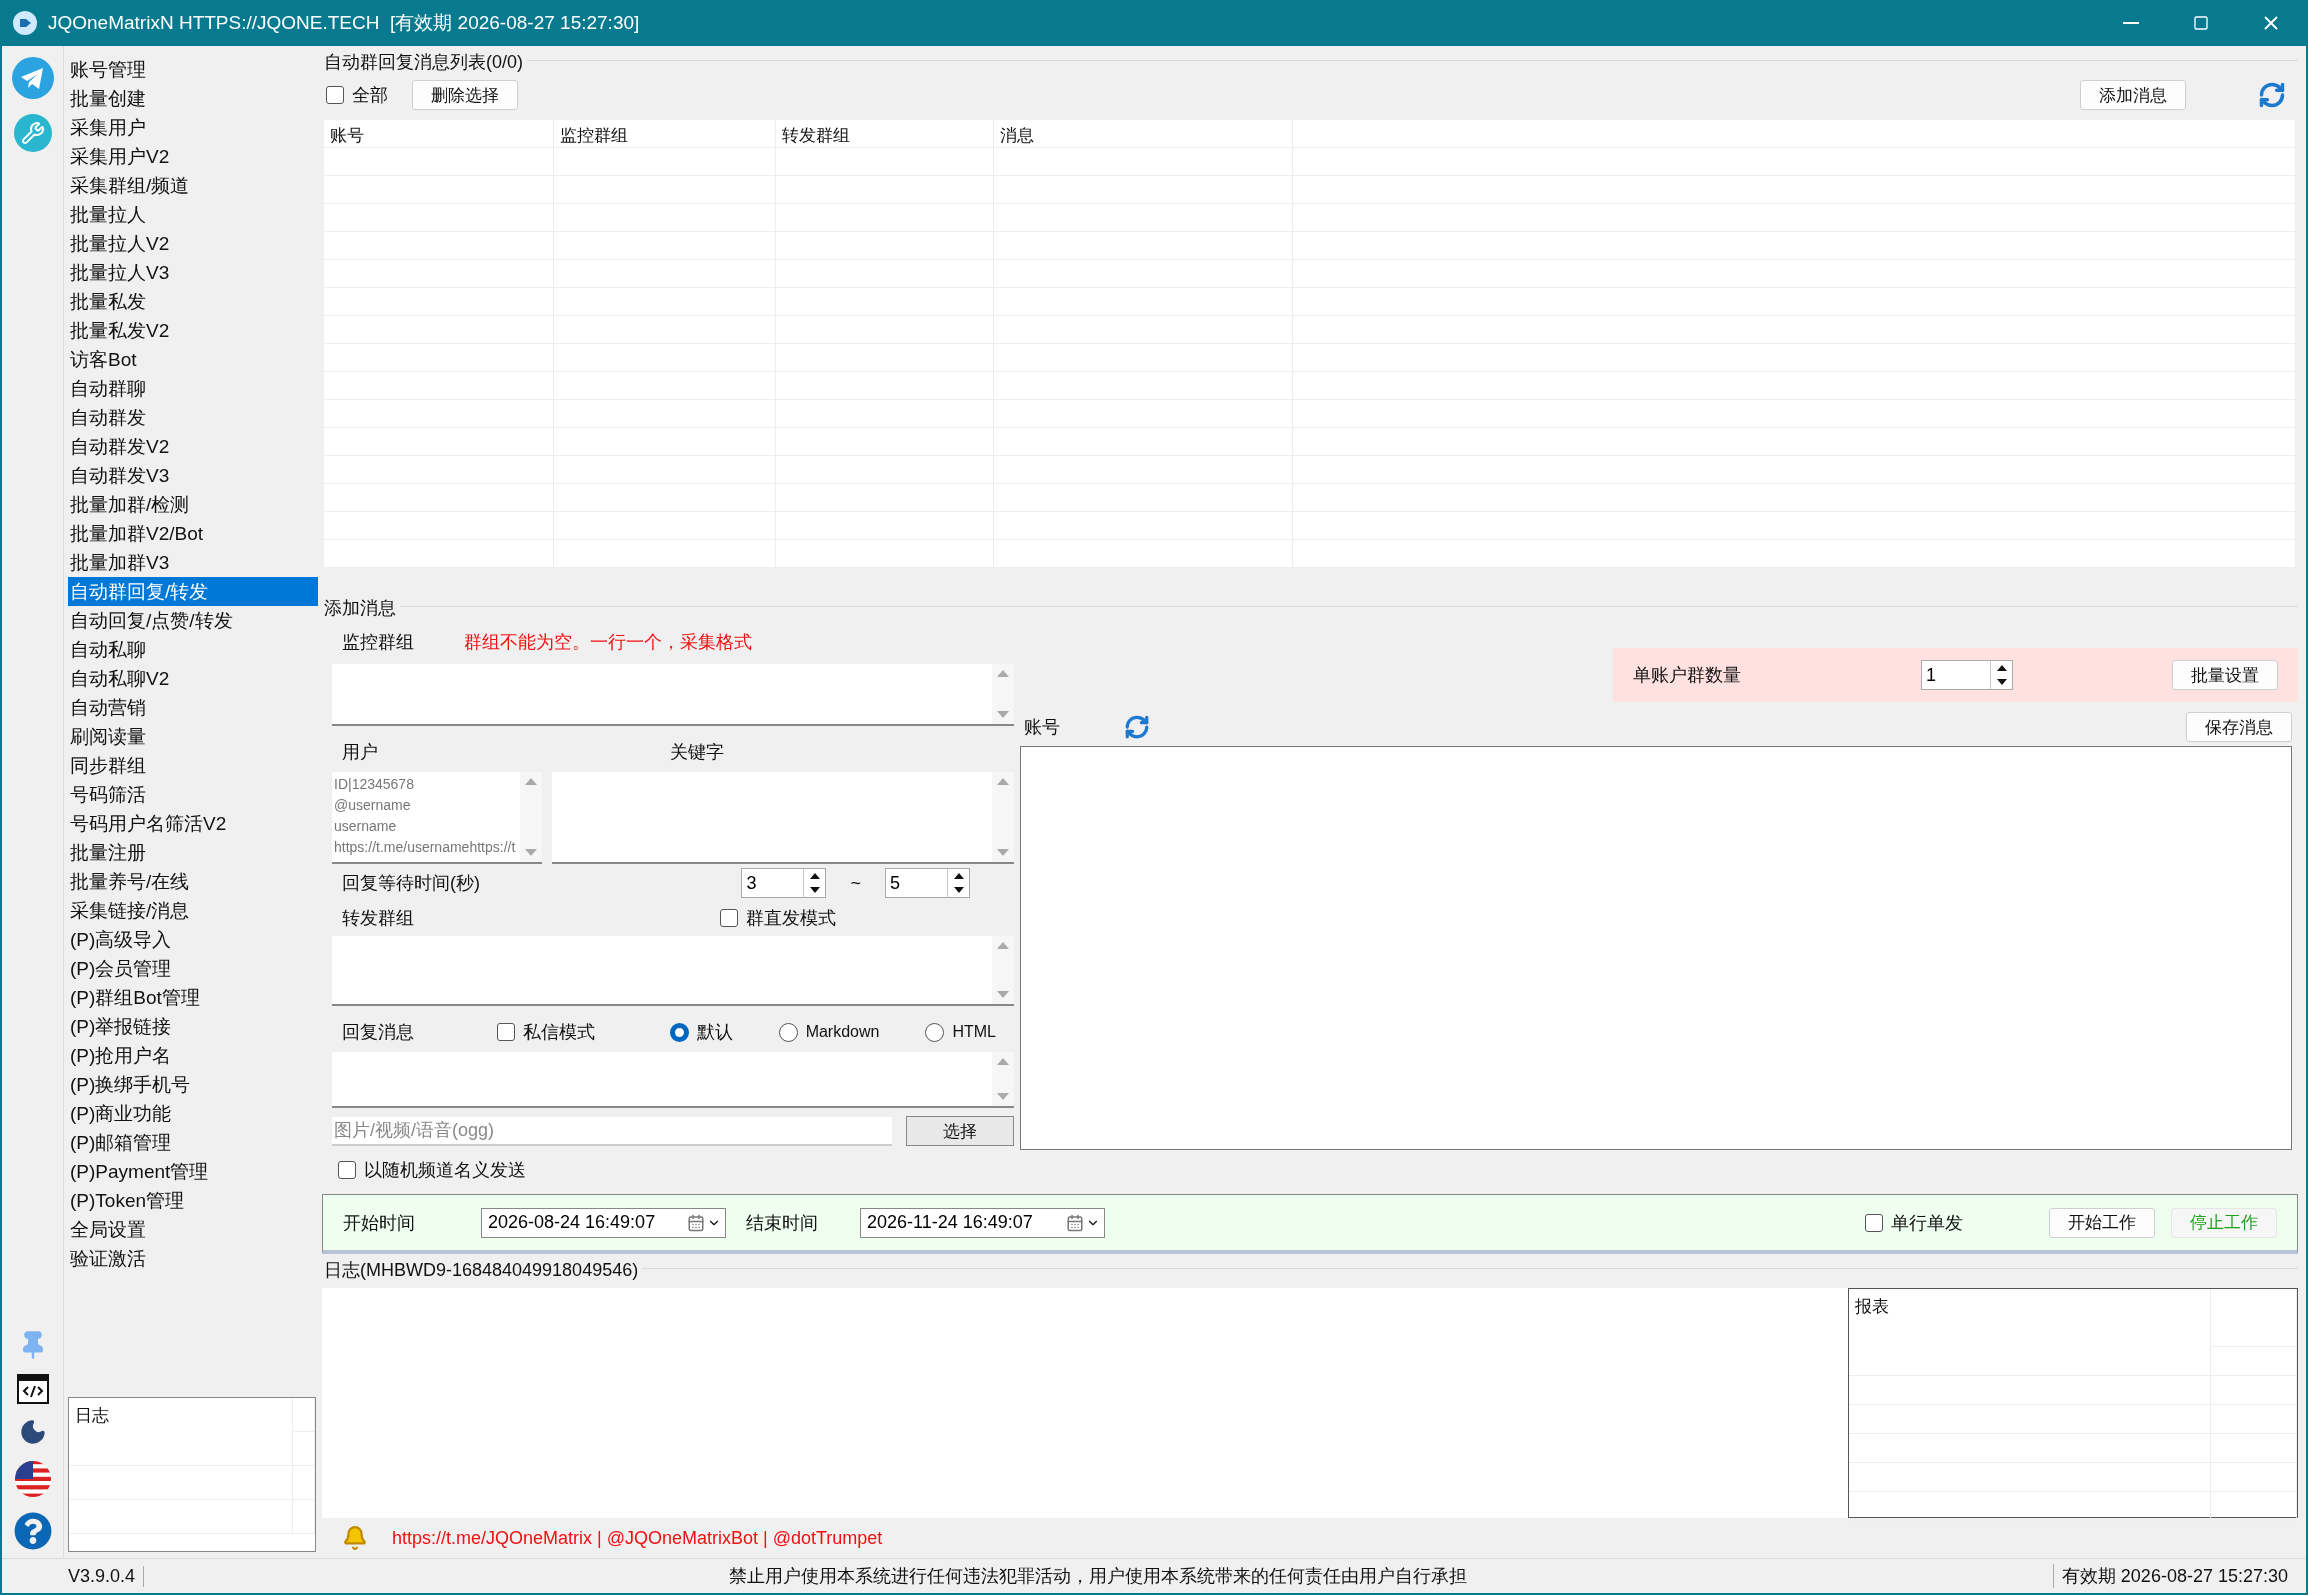 The height and width of the screenshot is (1595, 2308). What do you see at coordinates (193, 562) in the screenshot?
I see `menu-item: 批量加群V3` at bounding box center [193, 562].